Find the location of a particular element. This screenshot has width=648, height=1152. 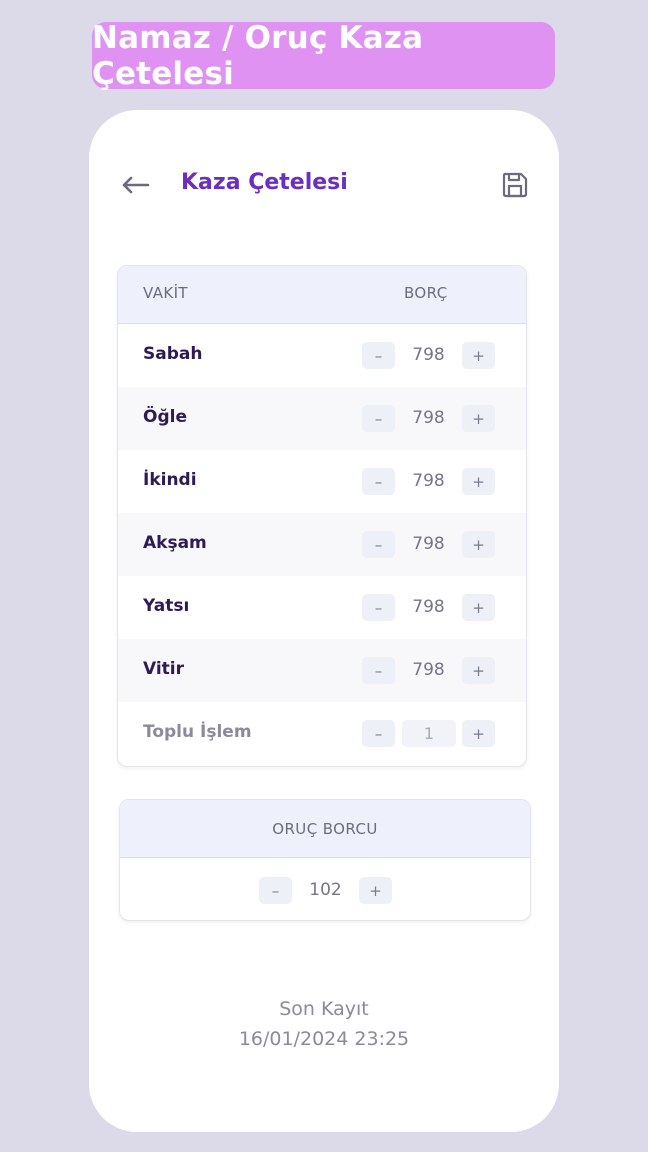

bulk-stepper: – + is located at coordinates (429, 733).